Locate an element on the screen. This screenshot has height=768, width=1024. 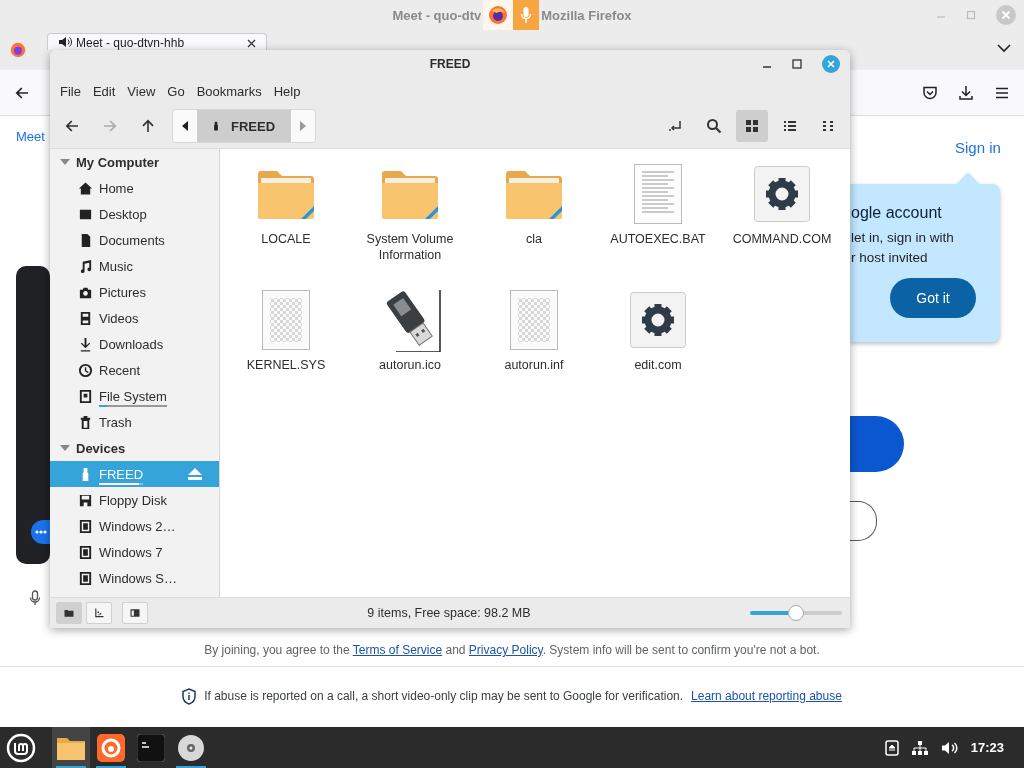
abuse-notice: If abuse is reported on a call, a short video-only clip may be sent to Google for verification. is located at coordinates (444, 696).